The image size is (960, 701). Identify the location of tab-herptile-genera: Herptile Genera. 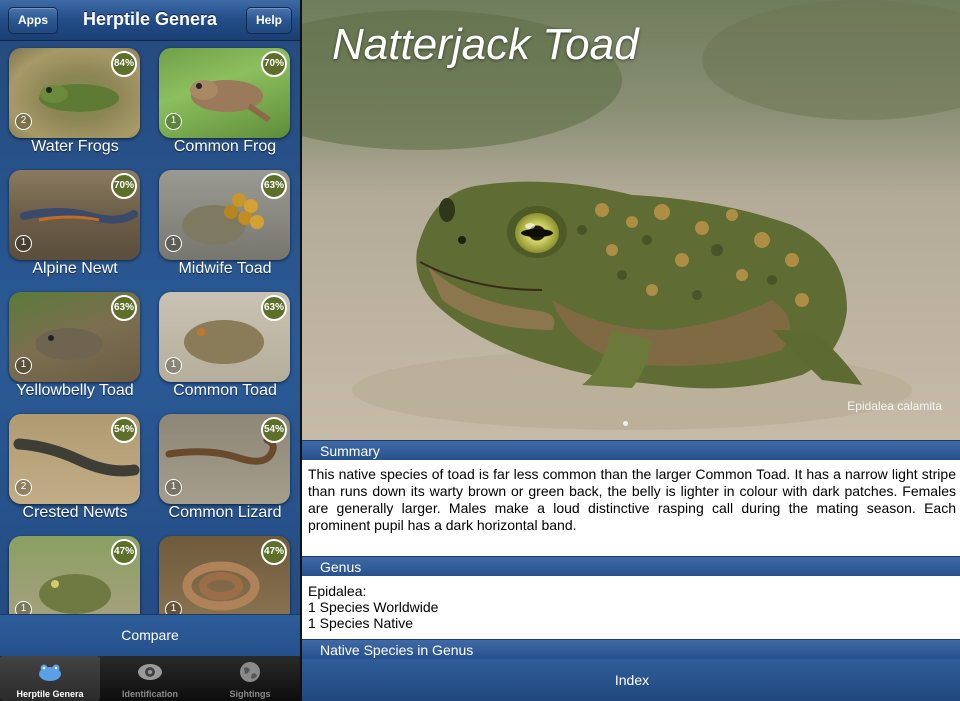
(50, 678).